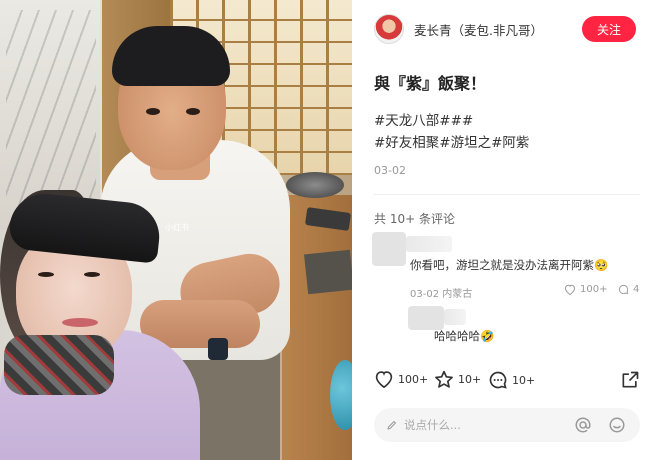 The image size is (660, 460). I want to click on avatar, so click(389, 29).